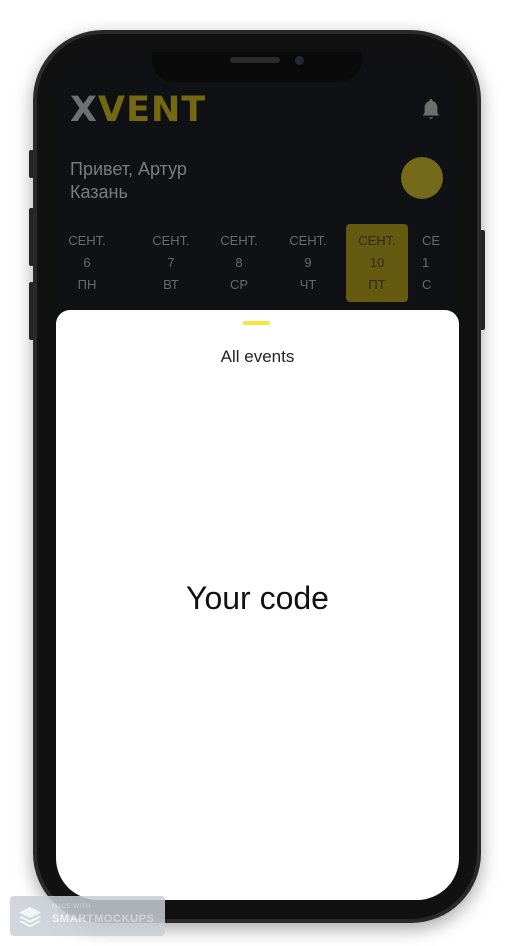  Describe the element at coordinates (71, 907) in the screenshot. I see `watermark-small-text: MADE WITH` at that location.